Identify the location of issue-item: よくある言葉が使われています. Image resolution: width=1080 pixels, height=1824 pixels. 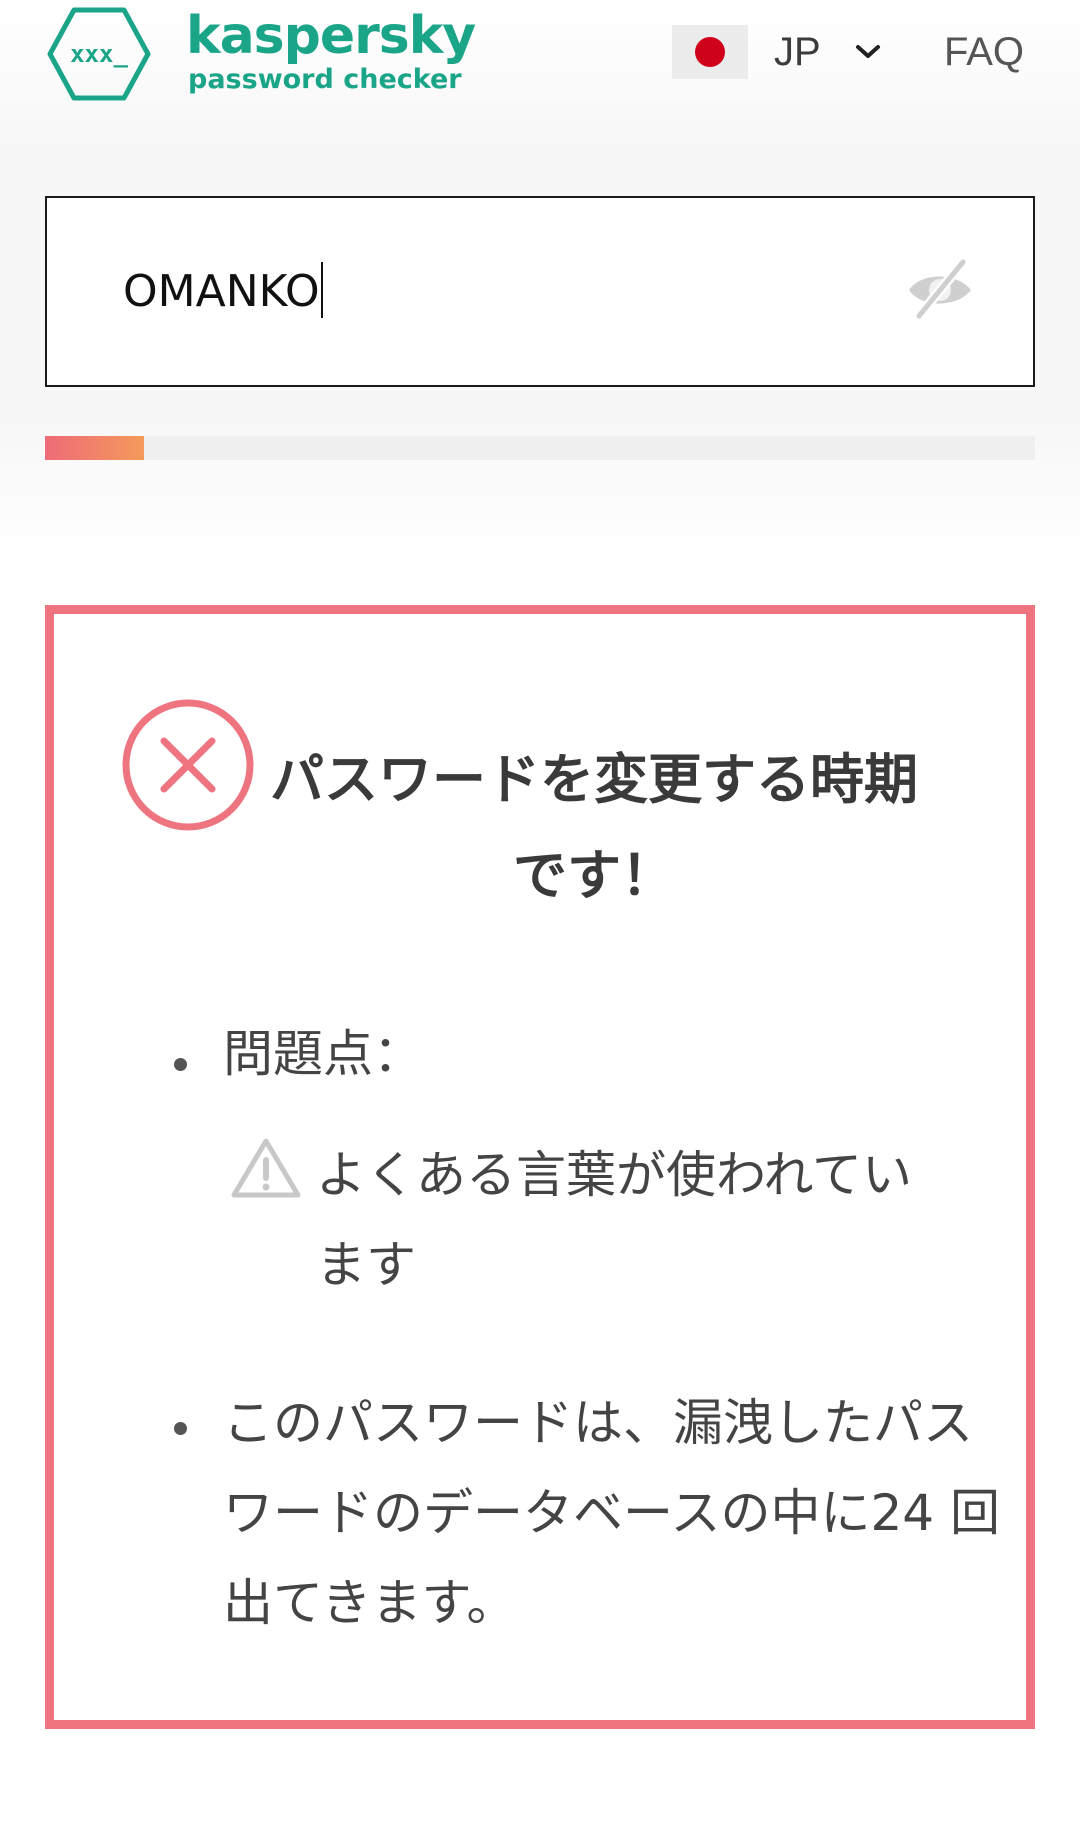
(554, 1220).